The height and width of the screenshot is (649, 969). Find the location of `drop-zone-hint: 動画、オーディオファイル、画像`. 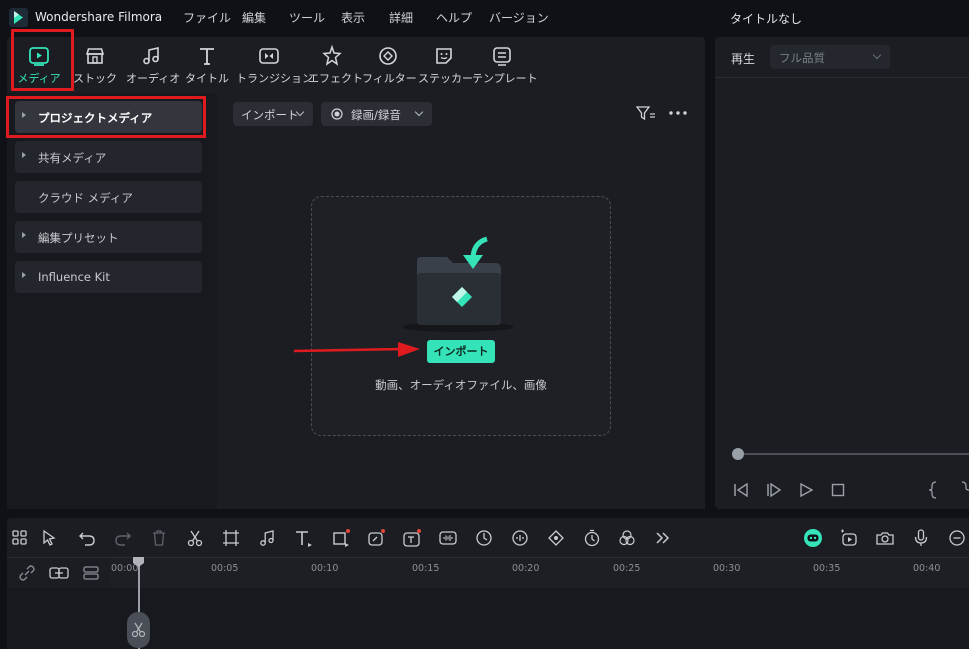

drop-zone-hint: 動画、オーディオファイル、画像 is located at coordinates (461, 385).